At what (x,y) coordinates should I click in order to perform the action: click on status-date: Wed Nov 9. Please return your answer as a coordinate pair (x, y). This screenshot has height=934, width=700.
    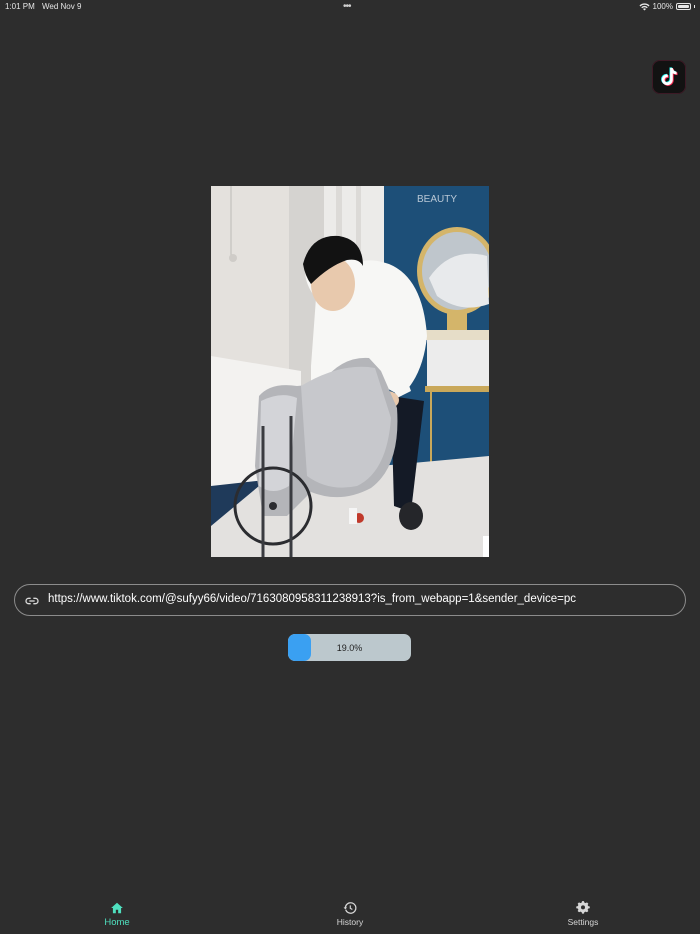
    Looking at the image, I should click on (62, 6).